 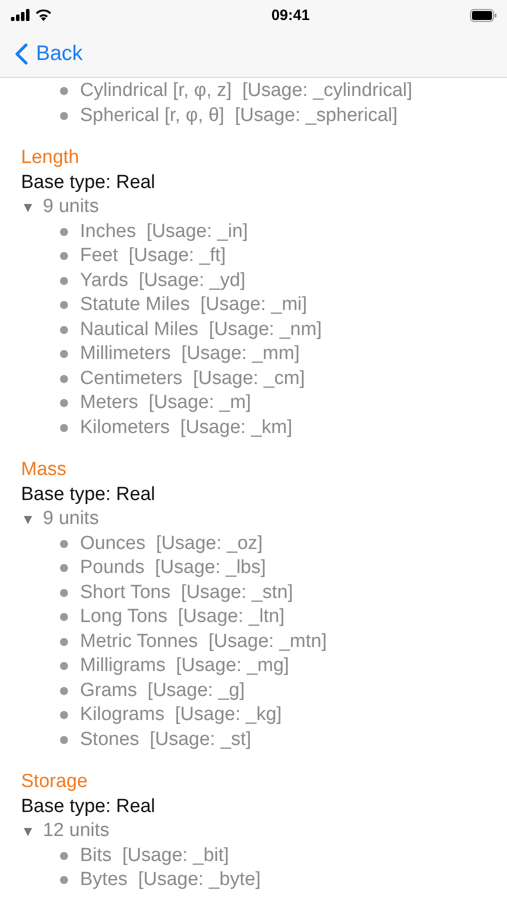 I want to click on status-time: 09:41, so click(x=290, y=15).